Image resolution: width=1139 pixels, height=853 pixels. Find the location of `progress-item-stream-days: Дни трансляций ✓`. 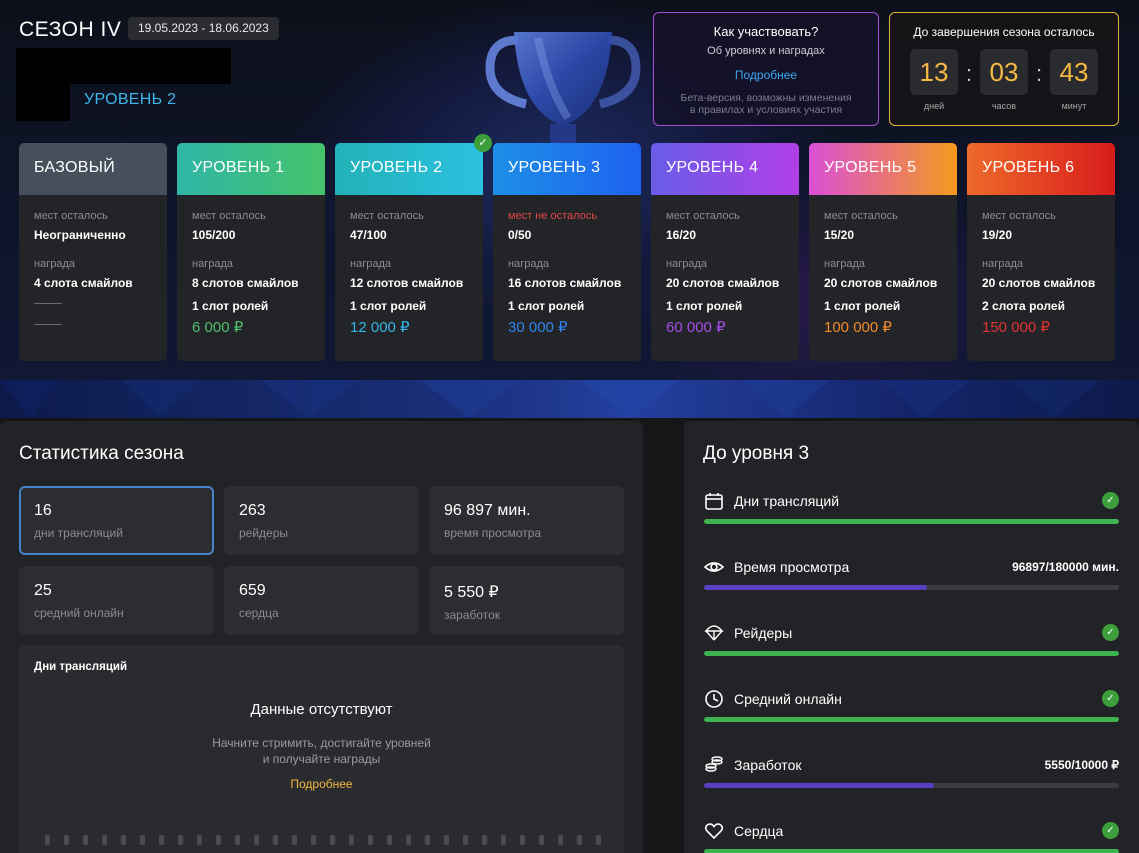

progress-item-stream-days: Дни трансляций ✓ is located at coordinates (911, 511).